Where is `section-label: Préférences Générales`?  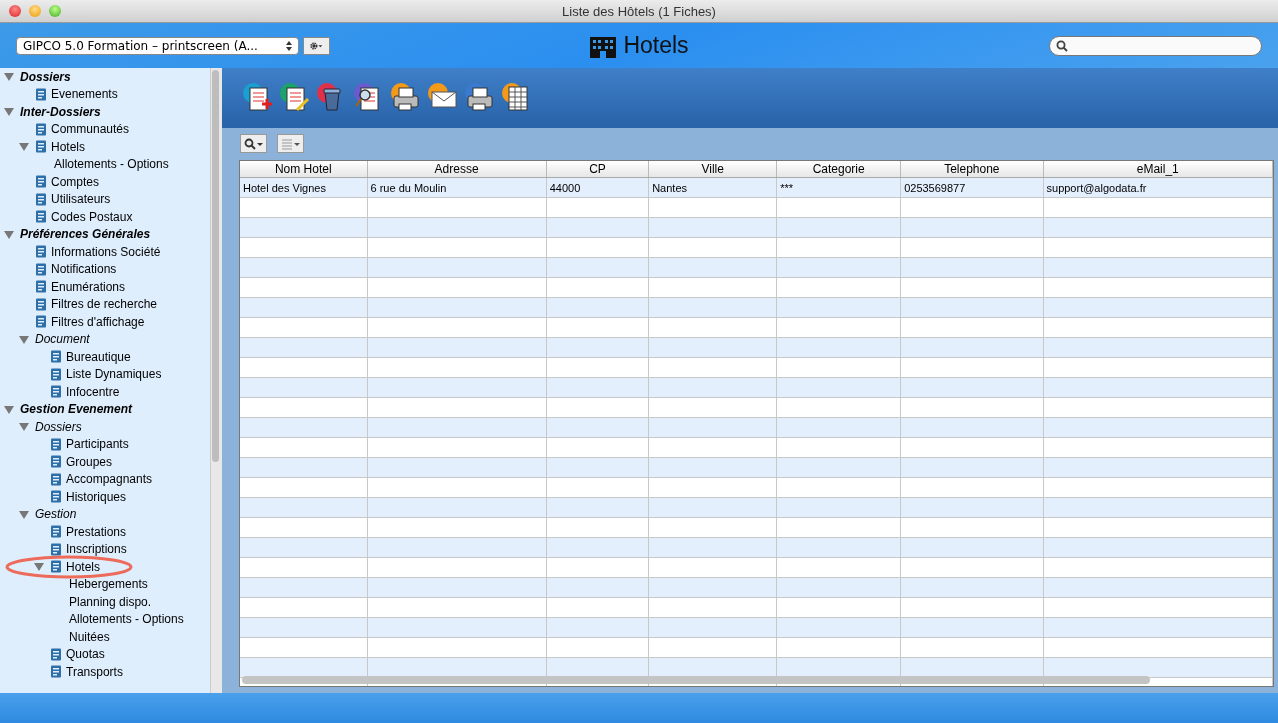
section-label: Préférences Générales is located at coordinates (85, 234).